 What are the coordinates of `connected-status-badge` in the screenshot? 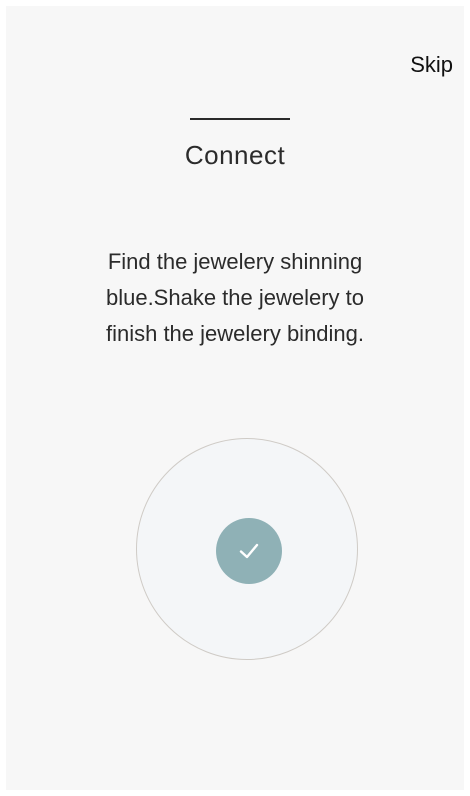 It's located at (249, 551).